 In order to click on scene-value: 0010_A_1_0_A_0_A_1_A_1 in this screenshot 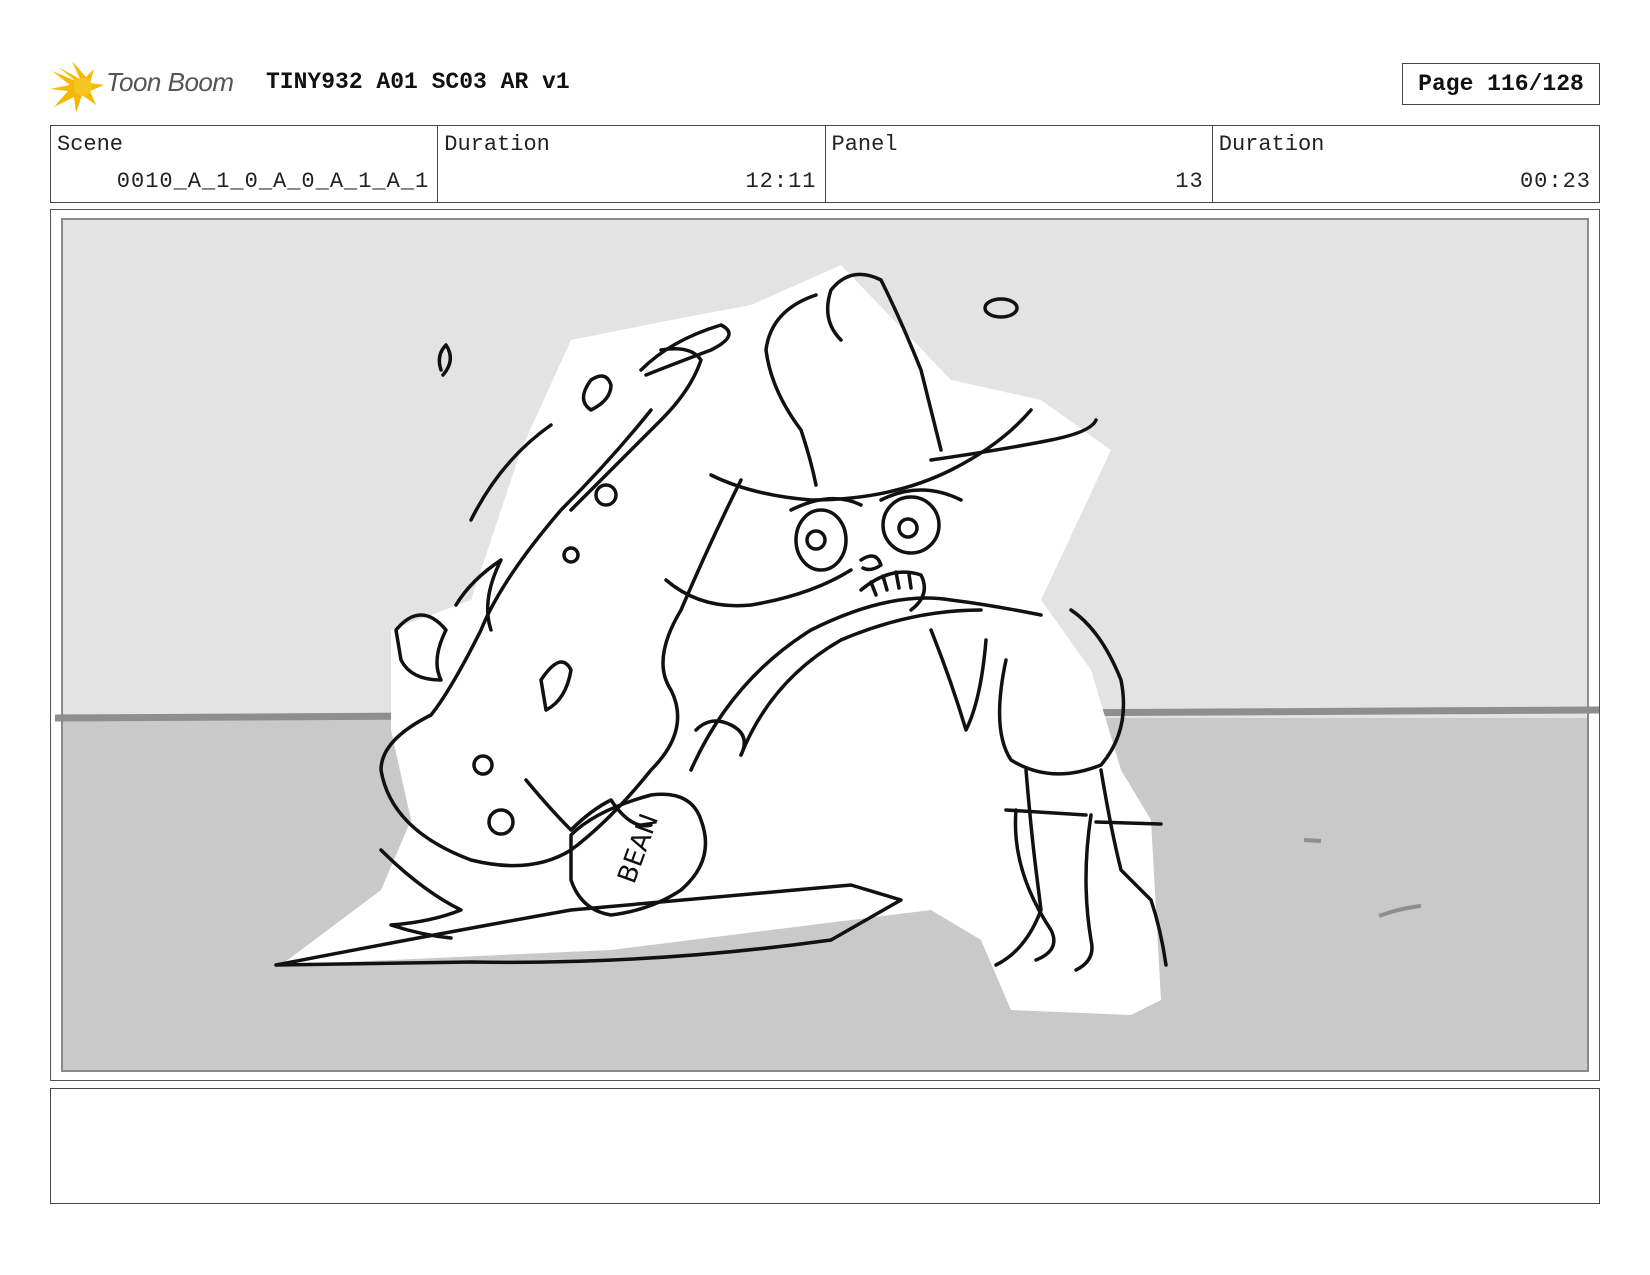, I will do `click(273, 181)`.